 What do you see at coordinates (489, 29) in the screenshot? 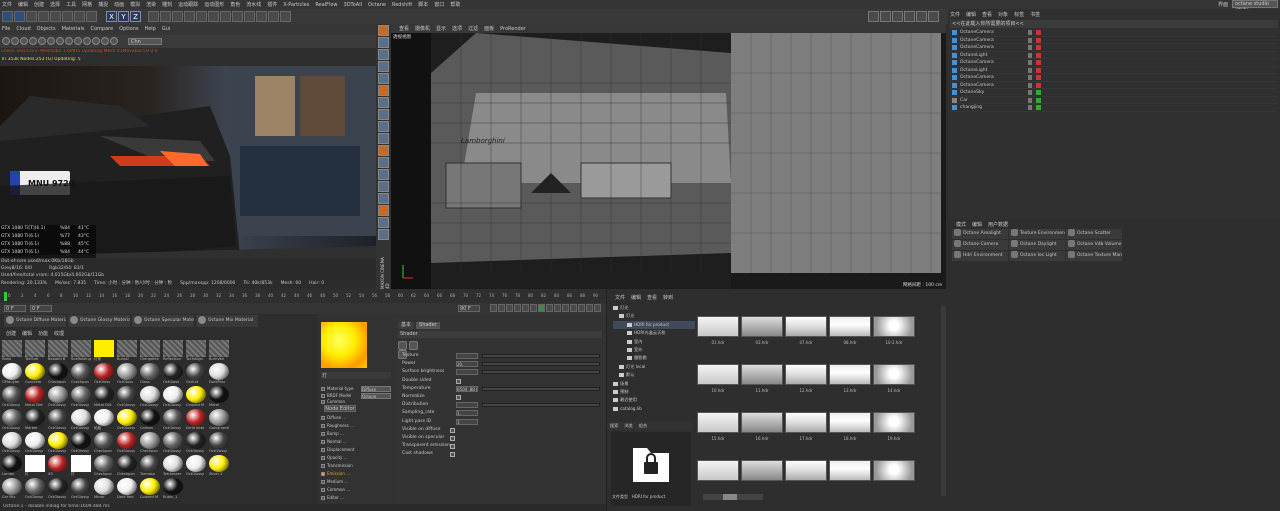
I see `vp-menu-item: 面板` at bounding box center [489, 29].